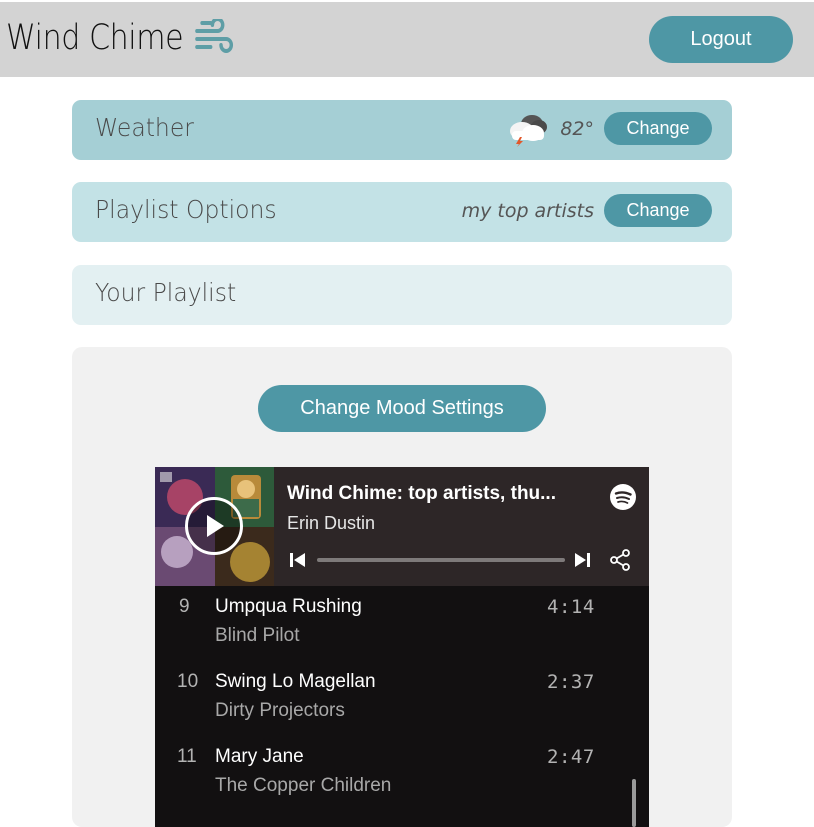 This screenshot has width=814, height=827. Describe the element at coordinates (257, 636) in the screenshot. I see `track-artist: Blind Pilot` at that location.